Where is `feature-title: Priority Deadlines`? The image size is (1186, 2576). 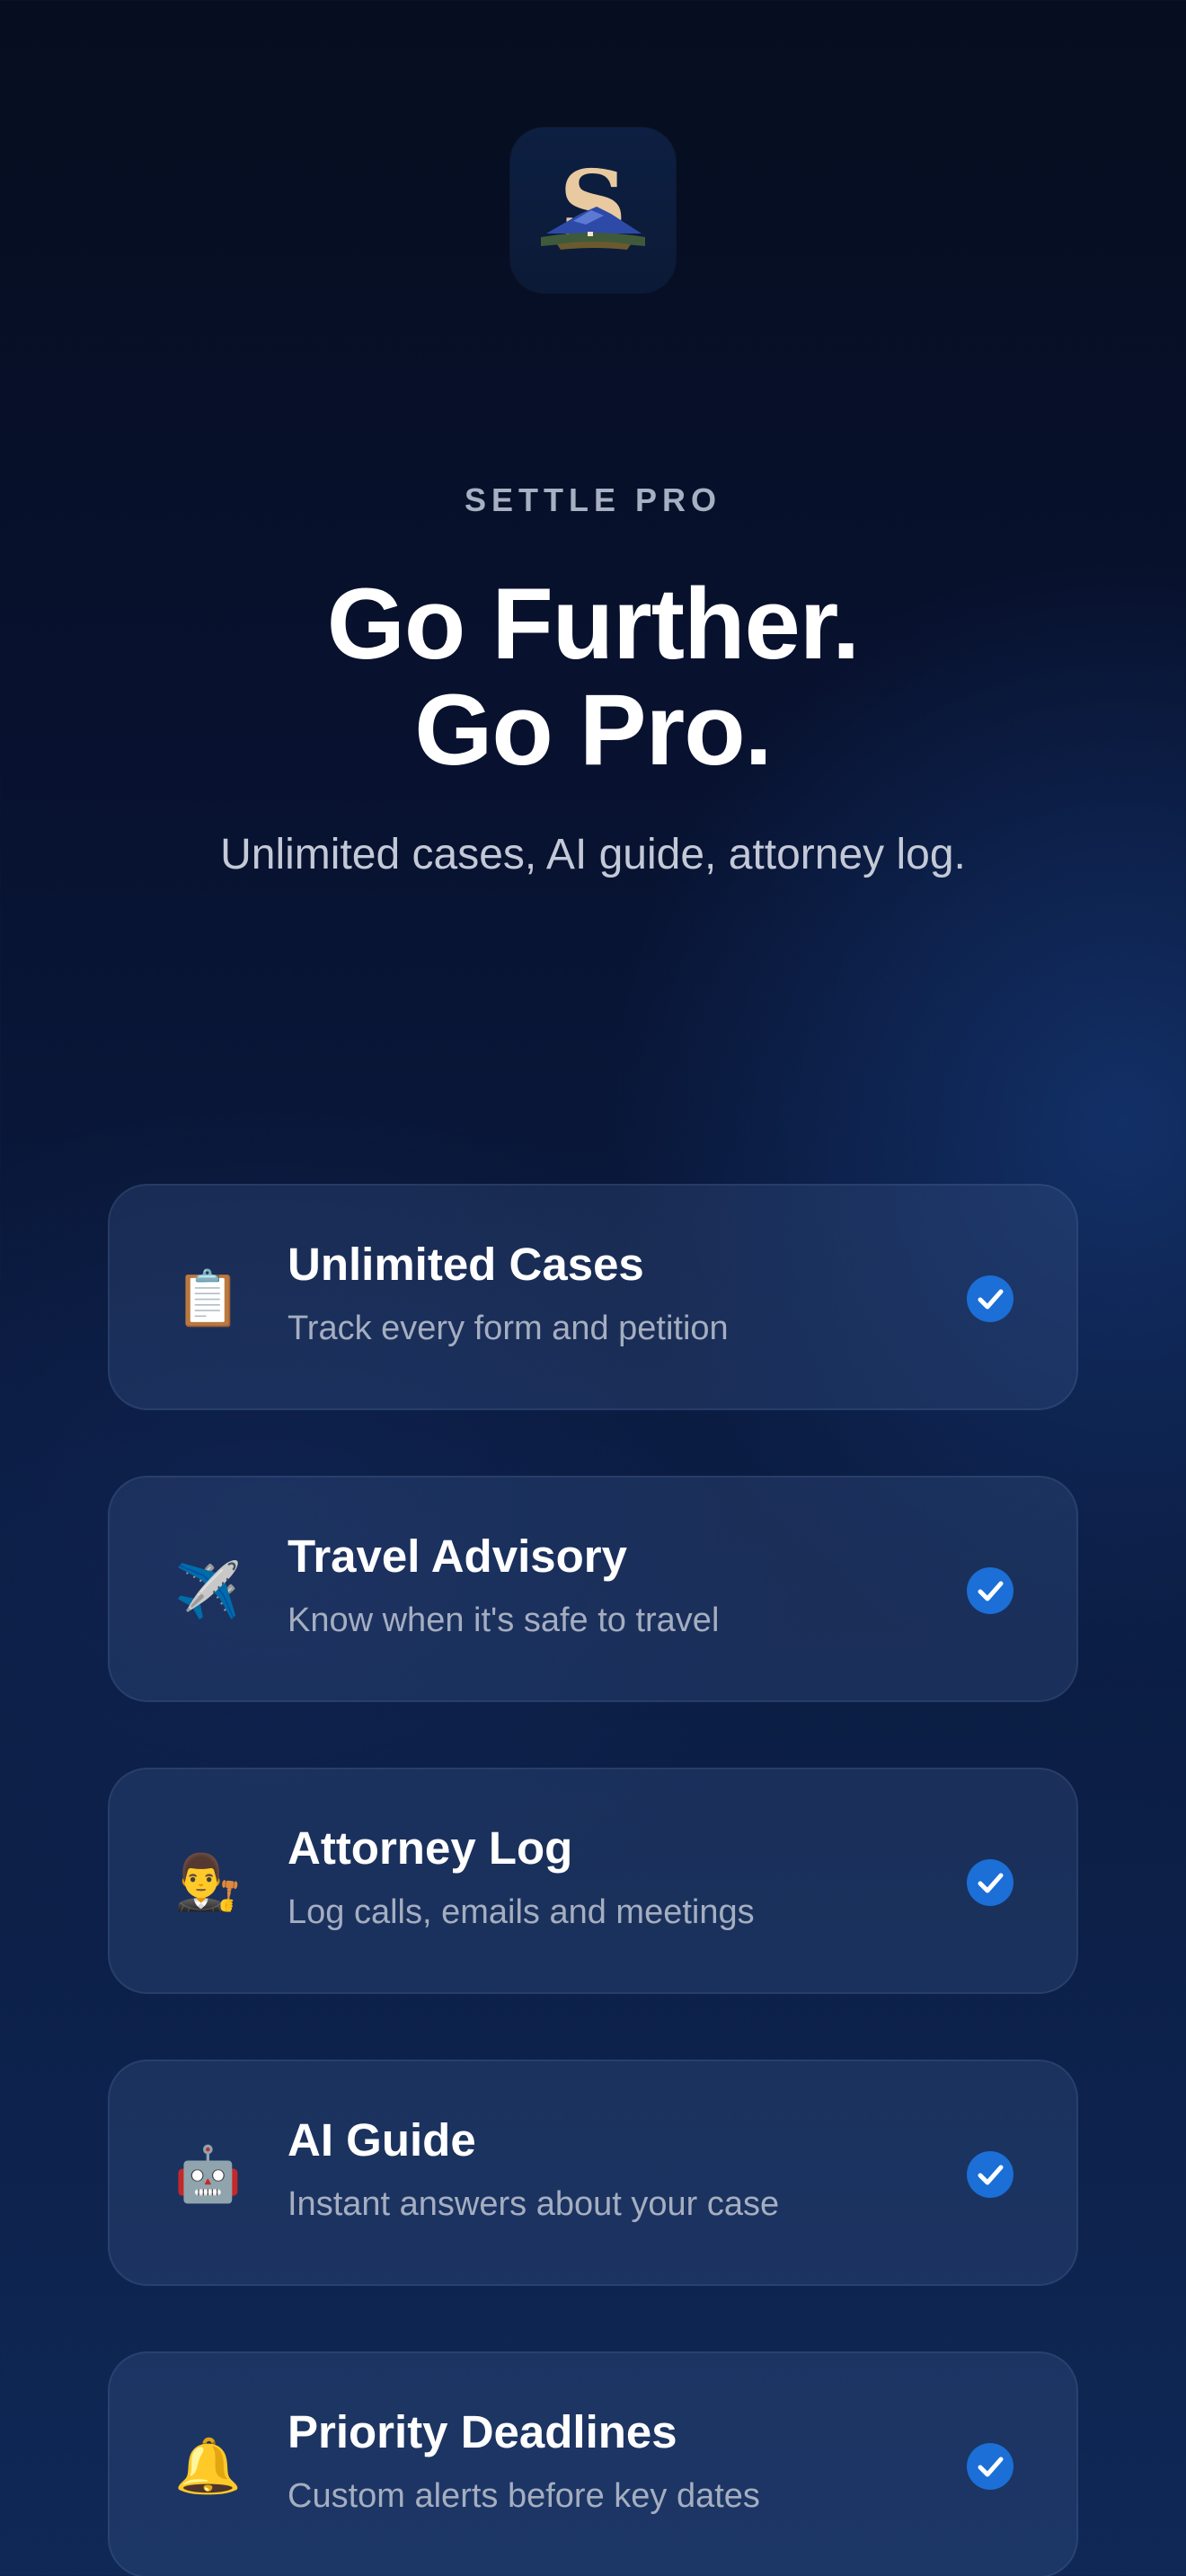 feature-title: Priority Deadlines is located at coordinates (482, 2431).